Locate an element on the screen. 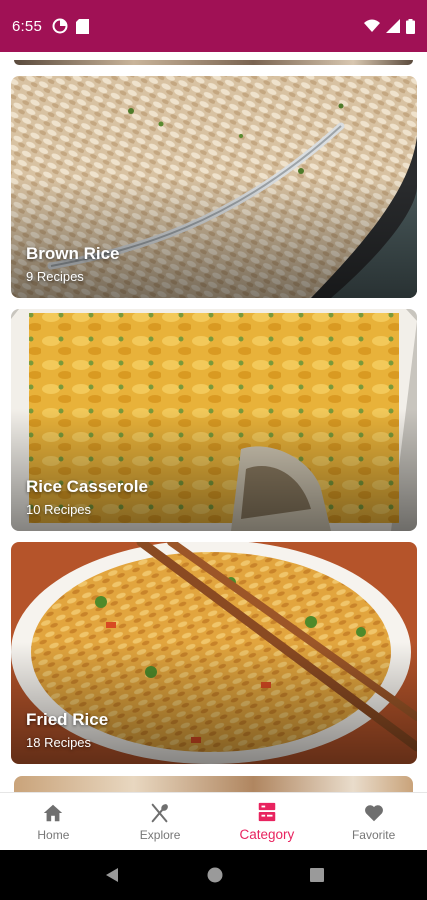 The width and height of the screenshot is (427, 900). category-icon is located at coordinates (267, 812).